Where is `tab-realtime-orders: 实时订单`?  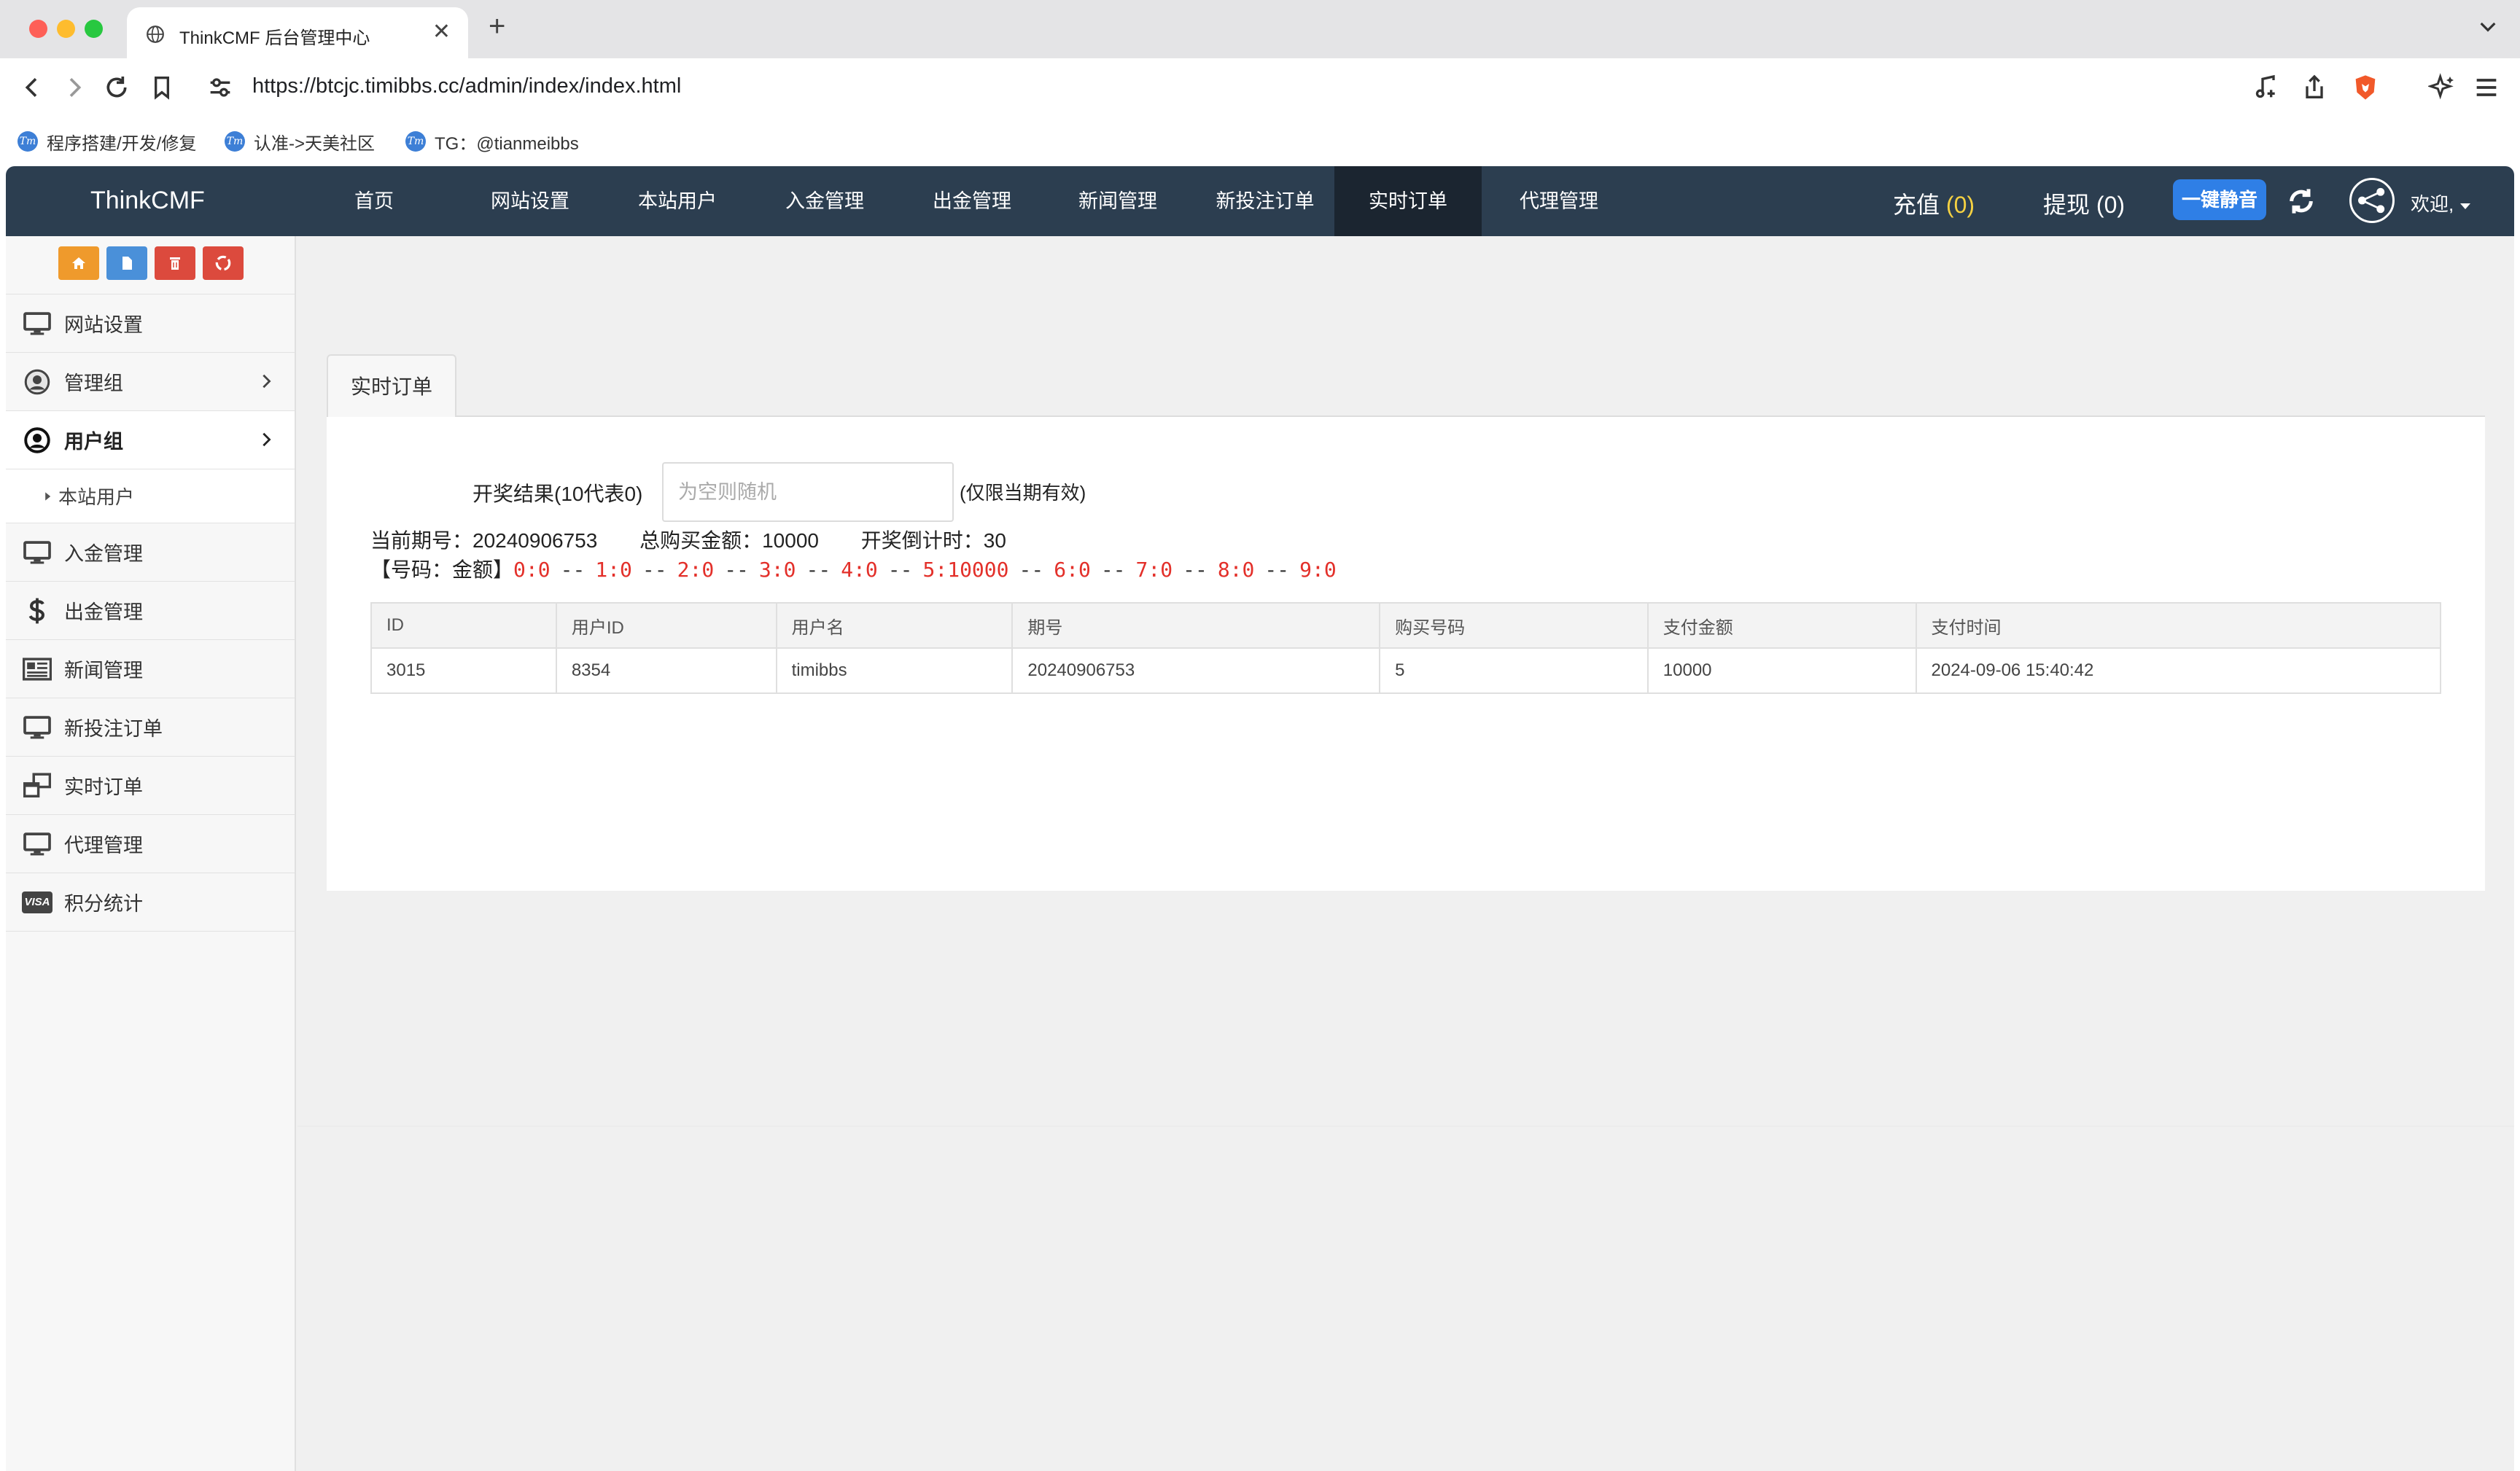
tab-realtime-orders: 实时订单 is located at coordinates (391, 385).